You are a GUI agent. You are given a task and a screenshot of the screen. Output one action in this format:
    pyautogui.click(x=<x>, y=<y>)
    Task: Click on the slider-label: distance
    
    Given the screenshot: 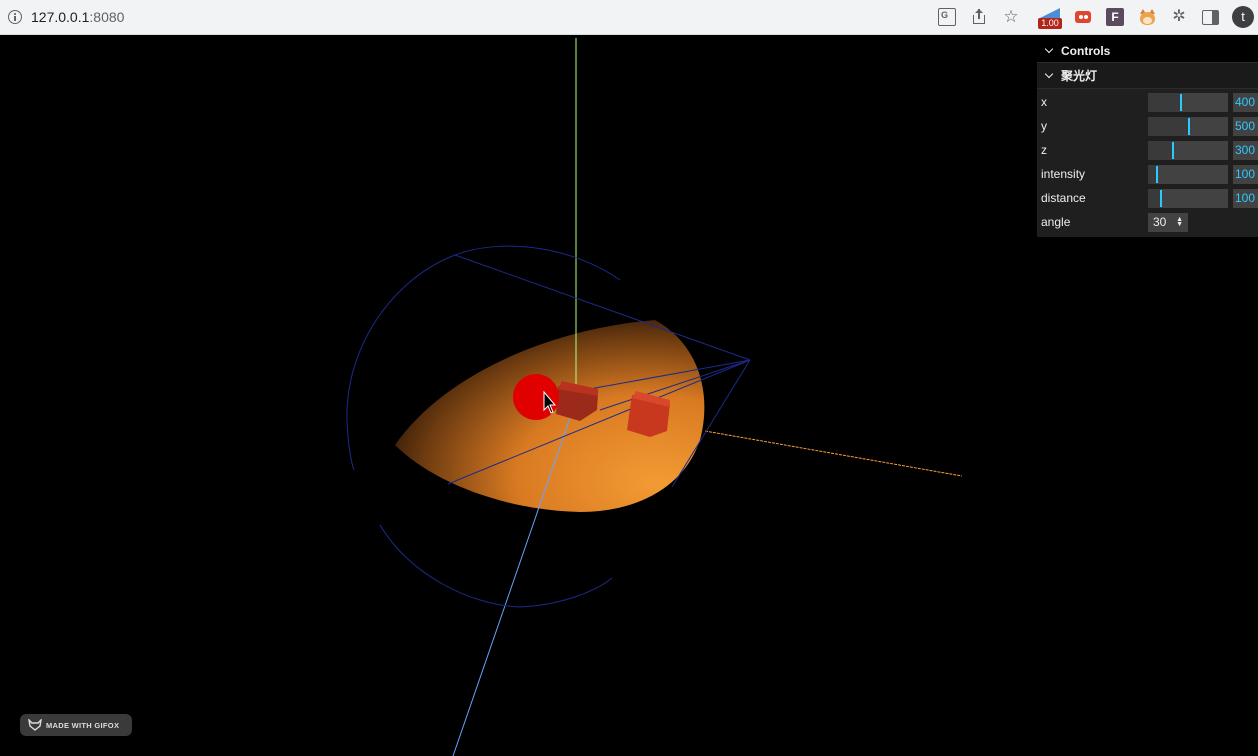 What is the action you would take?
    pyautogui.click(x=1063, y=198)
    